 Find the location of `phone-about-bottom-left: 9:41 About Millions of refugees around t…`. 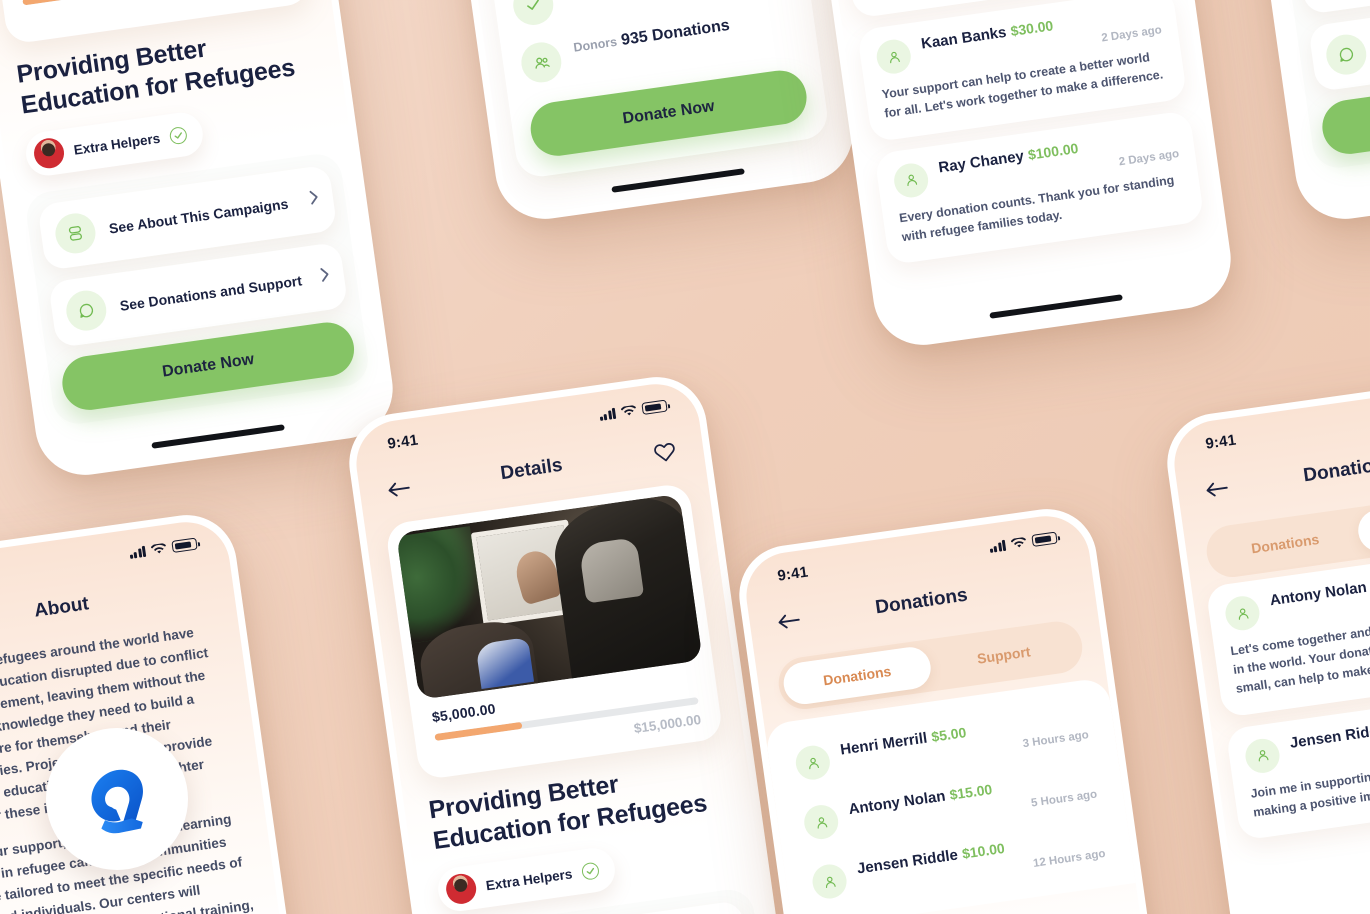

phone-about-bottom-left: 9:41 About Millions of refugees around t… is located at coordinates (168, 711).